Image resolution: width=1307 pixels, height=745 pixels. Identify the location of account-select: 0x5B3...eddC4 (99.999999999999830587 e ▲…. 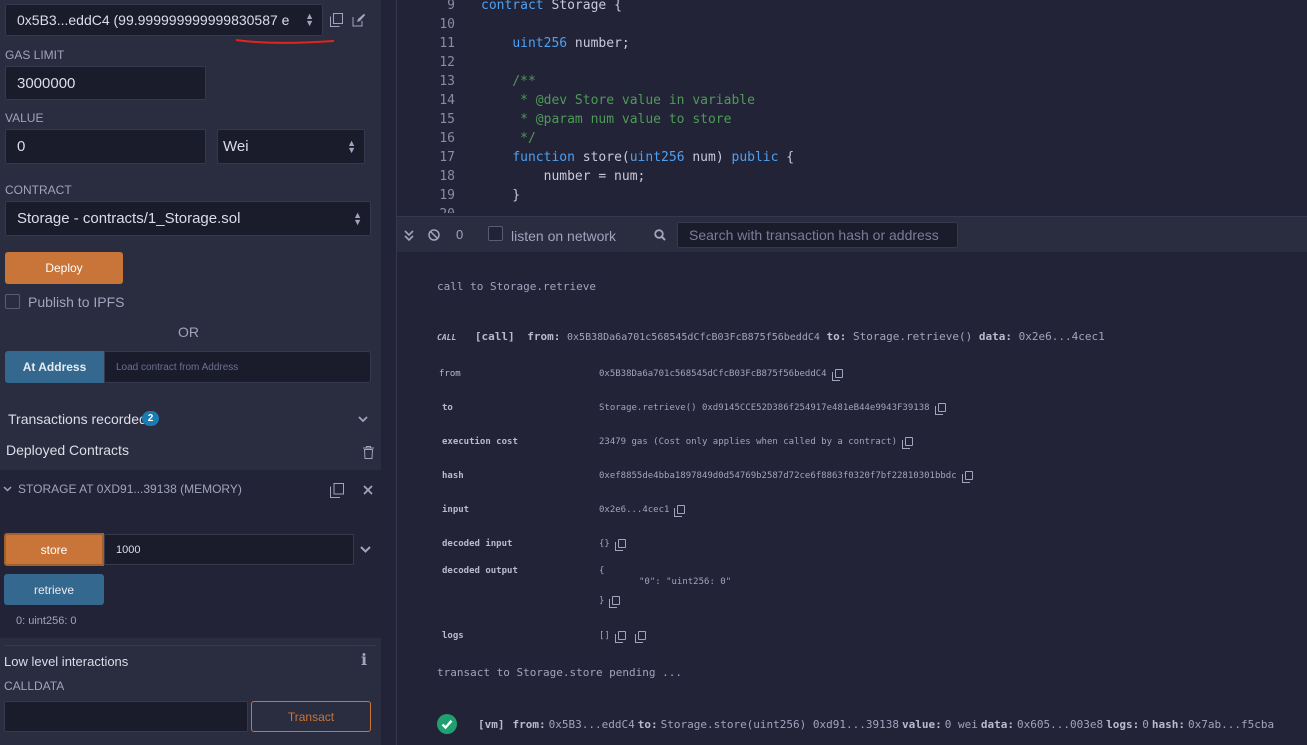
(164, 20).